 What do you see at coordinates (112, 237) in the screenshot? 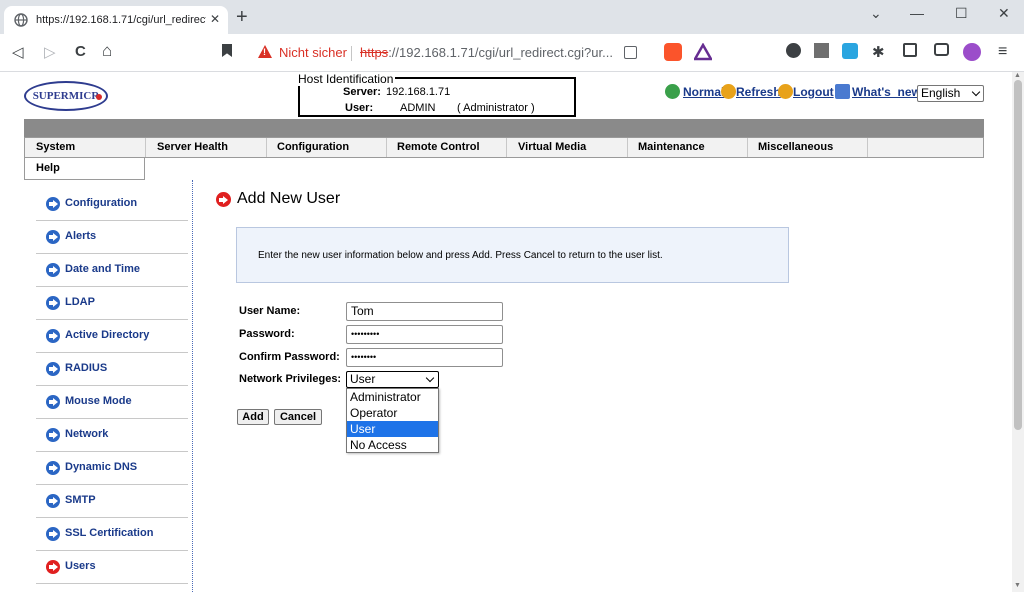
I see `sidebar-item-alerts: Alerts` at bounding box center [112, 237].